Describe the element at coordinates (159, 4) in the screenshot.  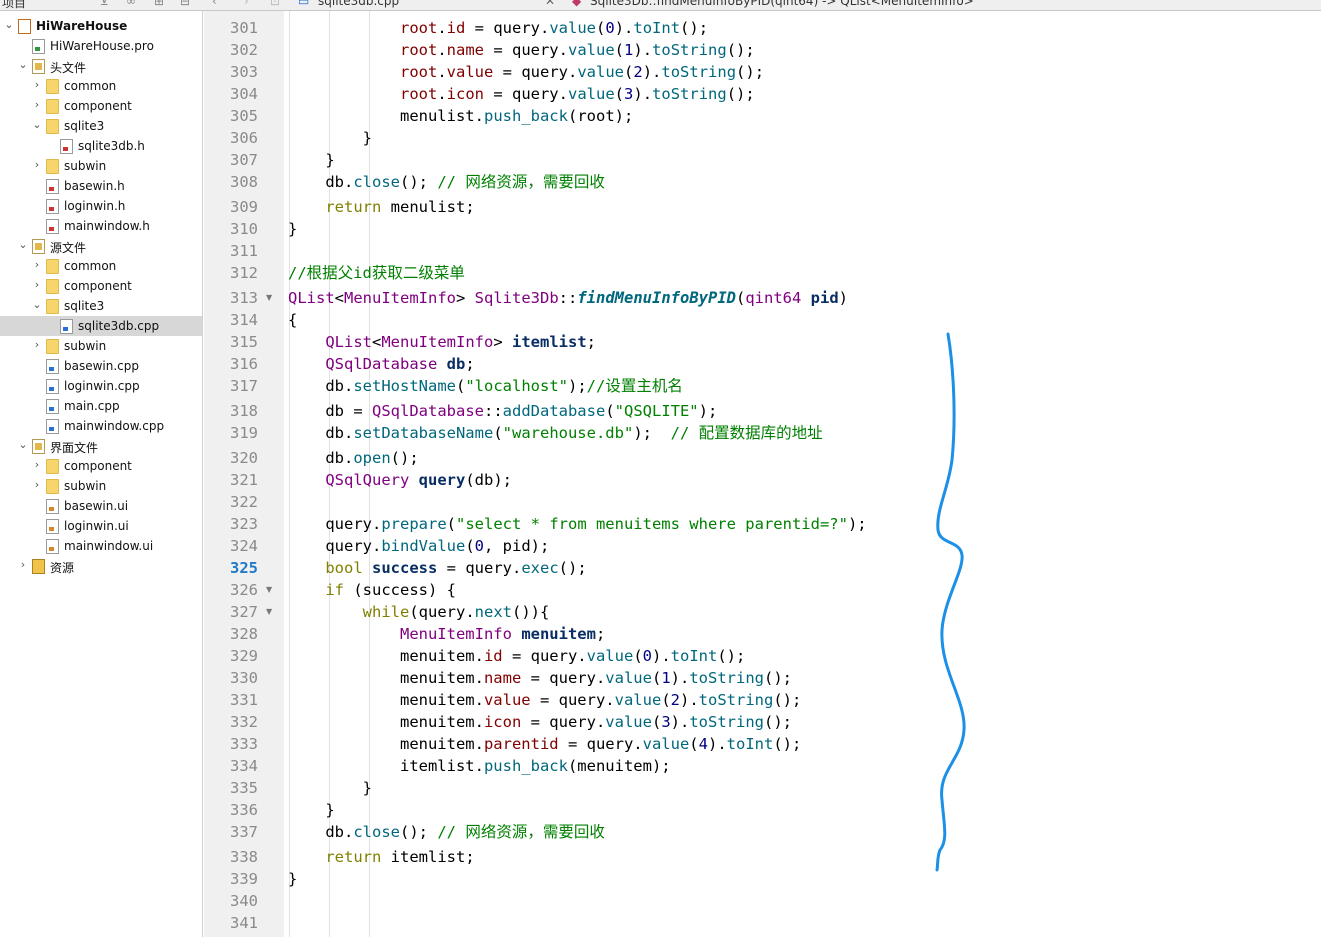
I see `split-icon: ⊞` at that location.